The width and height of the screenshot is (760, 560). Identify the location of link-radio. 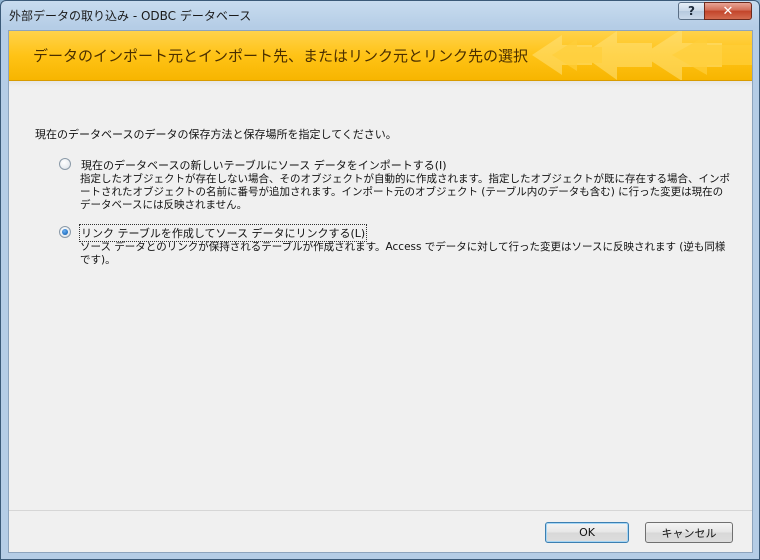
(65, 232).